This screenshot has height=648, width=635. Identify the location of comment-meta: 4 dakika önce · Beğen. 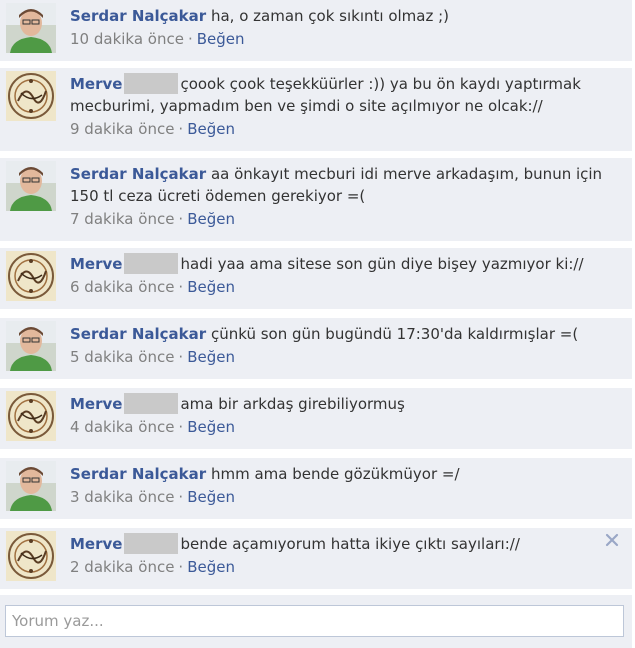
(337, 427).